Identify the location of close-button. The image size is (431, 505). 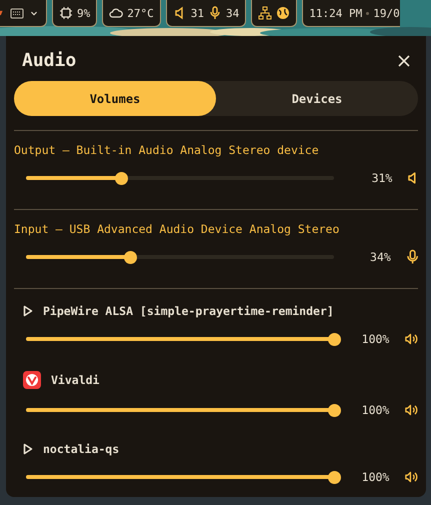
(404, 60).